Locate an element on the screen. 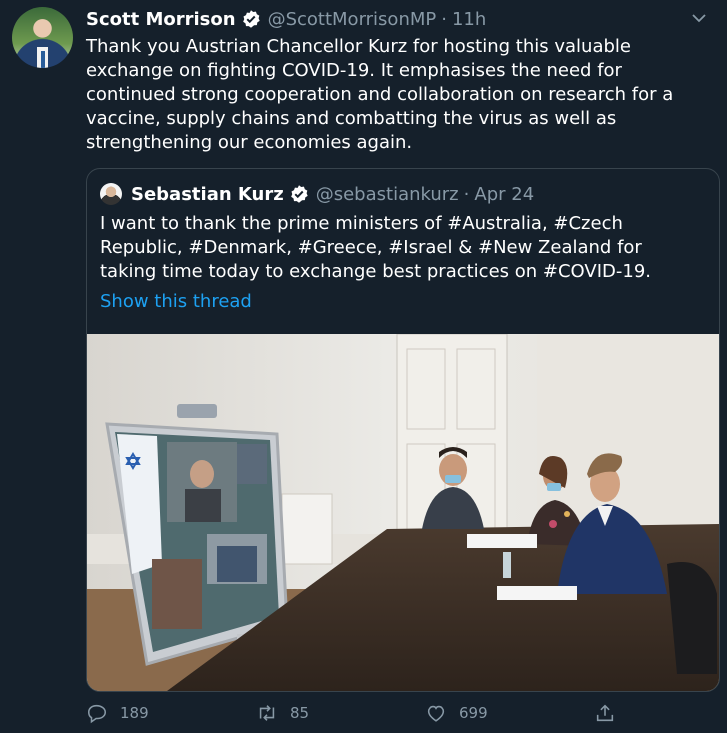 The image size is (727, 733). quoted-author-name: Sebastian Kurz is located at coordinates (207, 194).